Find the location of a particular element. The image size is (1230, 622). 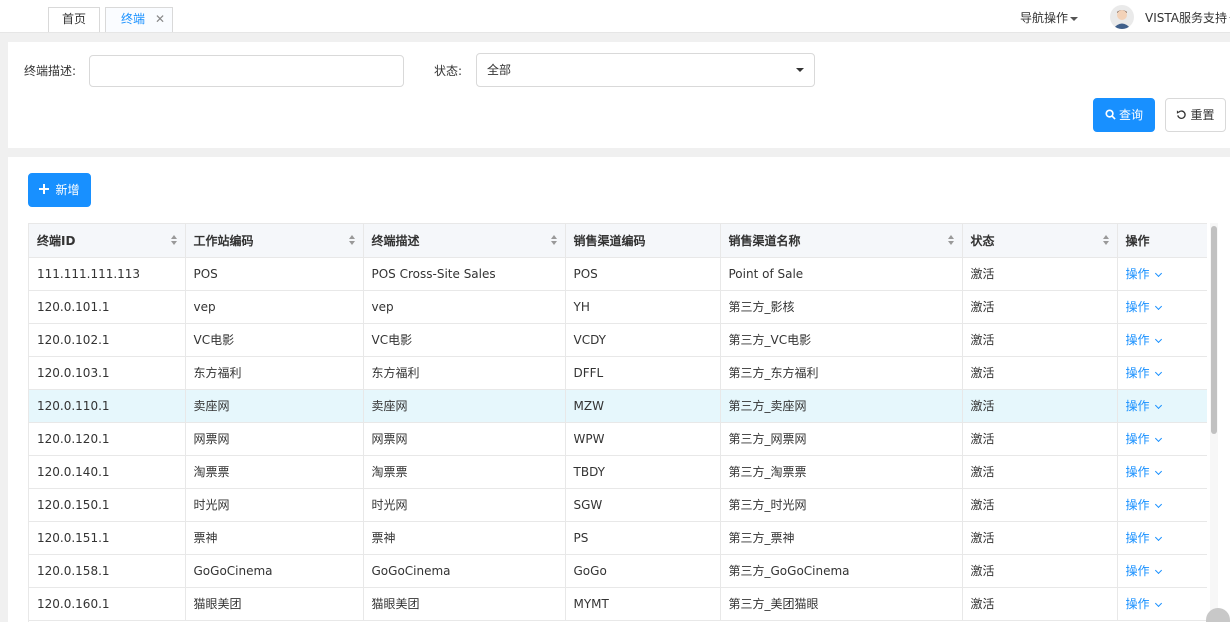

table-cell: 第三方_淘票票 is located at coordinates (841, 472).